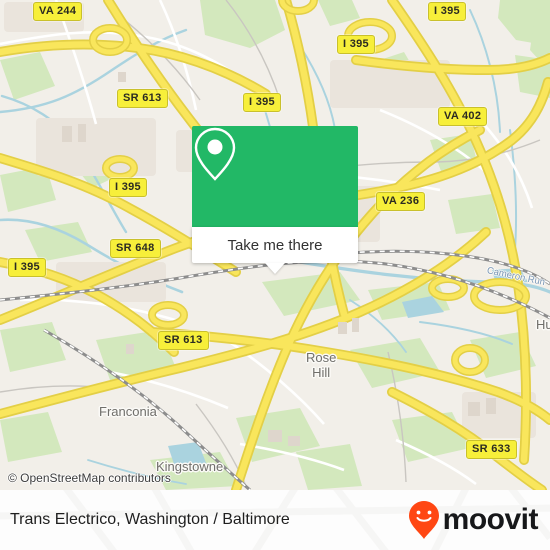 This screenshot has width=550, height=550. What do you see at coordinates (321, 357) in the screenshot?
I see `place-label-line: Rose` at bounding box center [321, 357].